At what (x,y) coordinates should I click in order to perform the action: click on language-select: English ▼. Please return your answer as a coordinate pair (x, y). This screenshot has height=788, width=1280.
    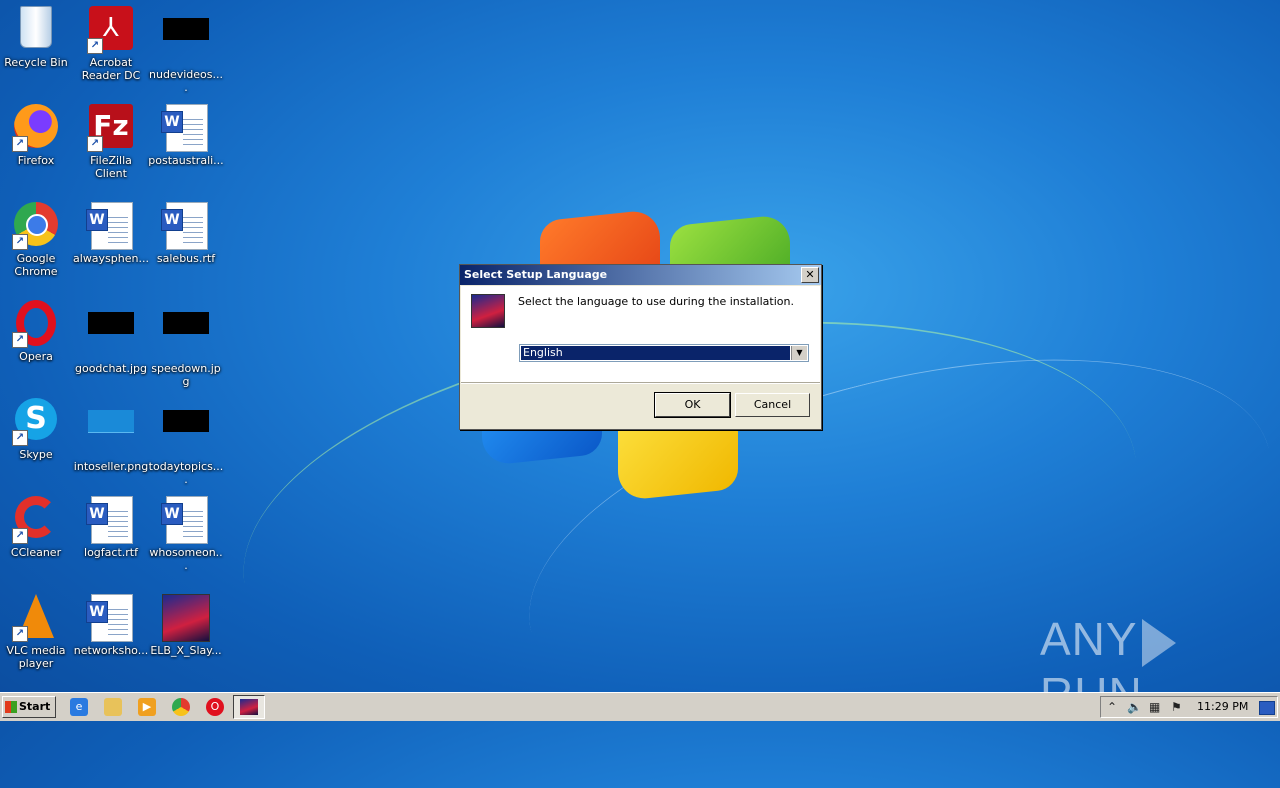
    Looking at the image, I should click on (664, 353).